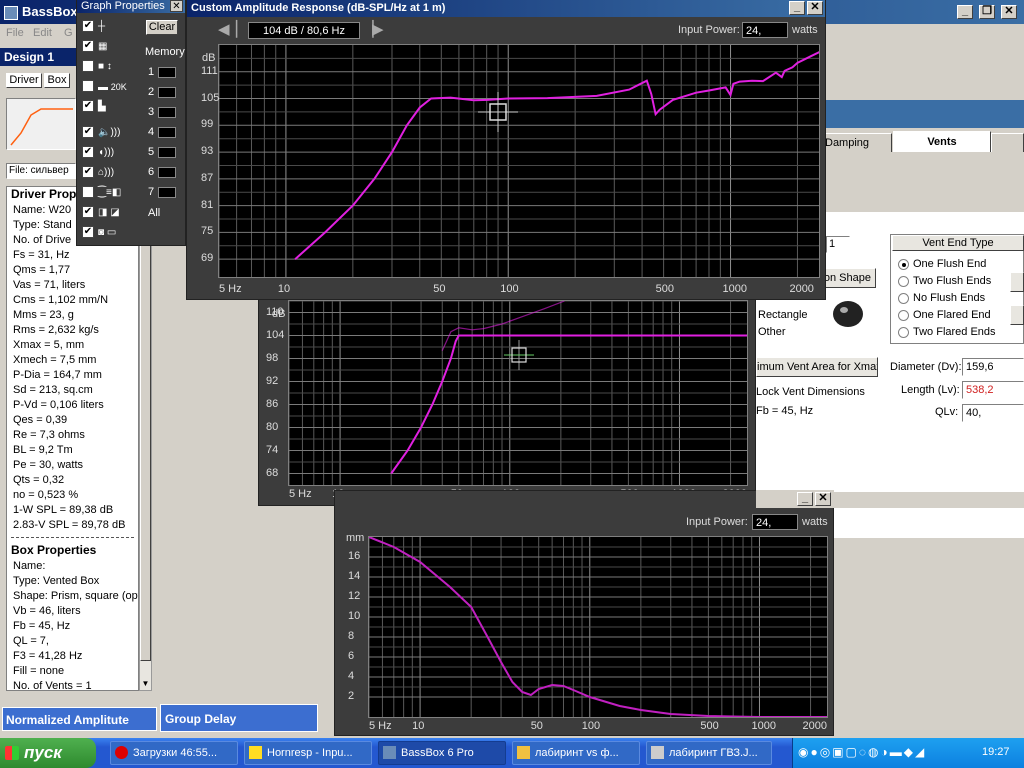 The width and height of the screenshot is (1024, 768). I want to click on xmax-input-power-label: Input Power:, so click(717, 522).